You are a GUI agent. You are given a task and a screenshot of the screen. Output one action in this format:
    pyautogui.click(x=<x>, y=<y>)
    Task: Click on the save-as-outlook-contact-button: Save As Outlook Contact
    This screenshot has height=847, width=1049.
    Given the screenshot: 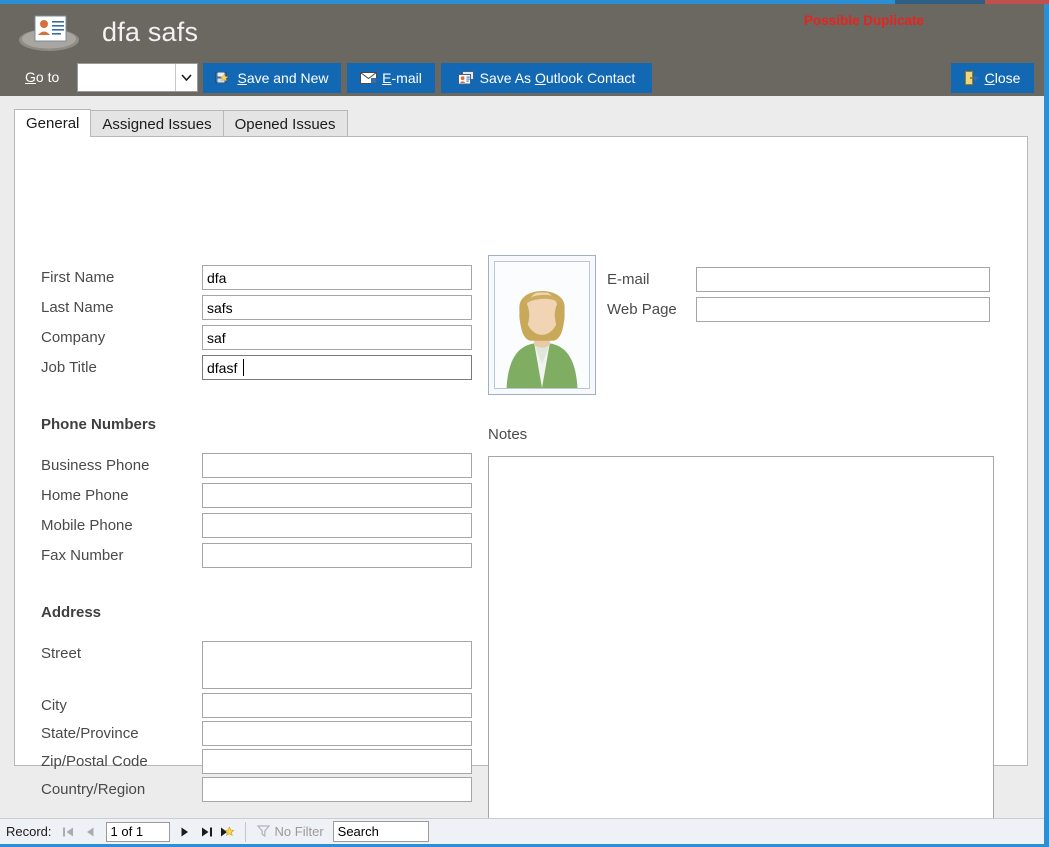 What is the action you would take?
    pyautogui.click(x=546, y=78)
    